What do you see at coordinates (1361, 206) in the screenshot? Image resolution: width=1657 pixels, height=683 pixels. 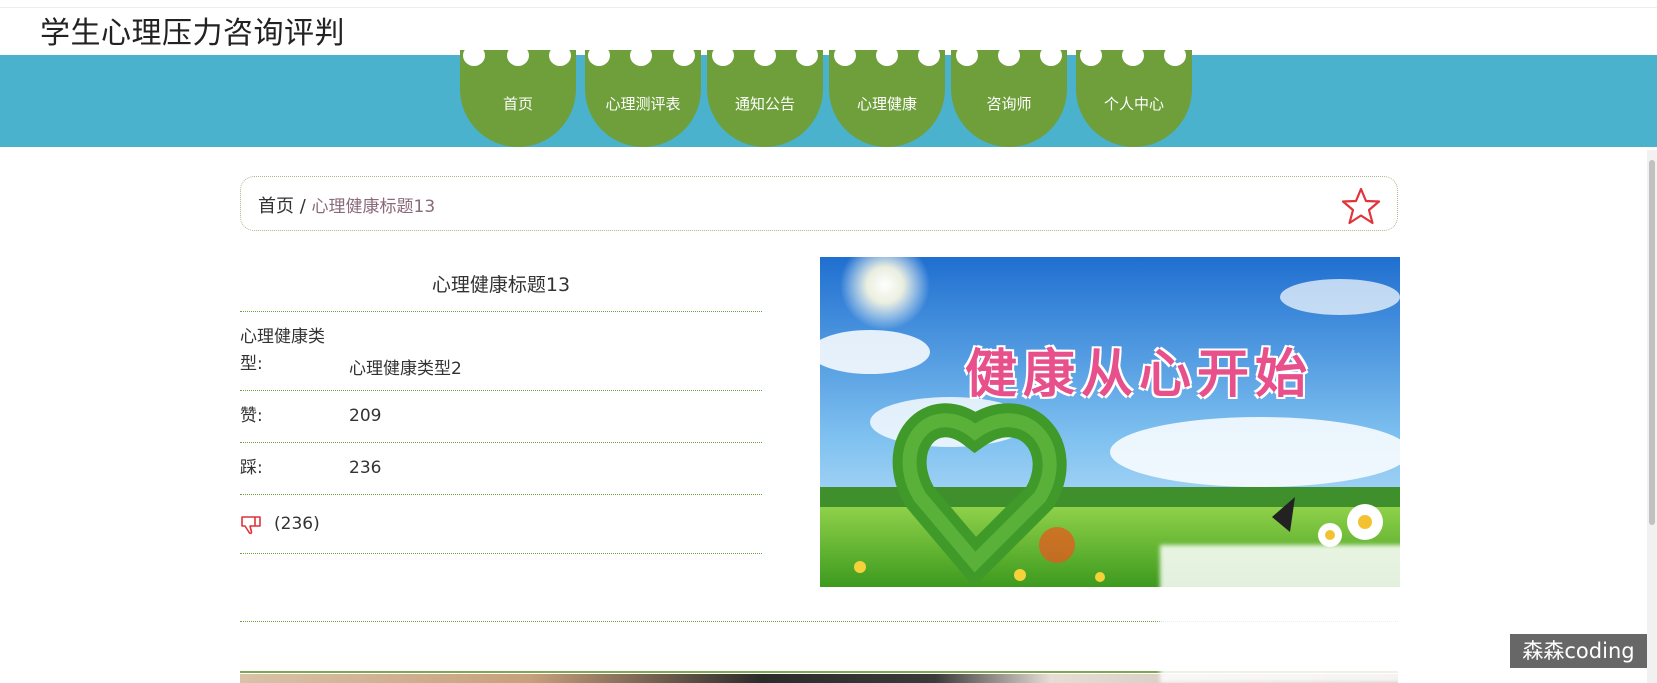 I see `star-favorite-icon` at bounding box center [1361, 206].